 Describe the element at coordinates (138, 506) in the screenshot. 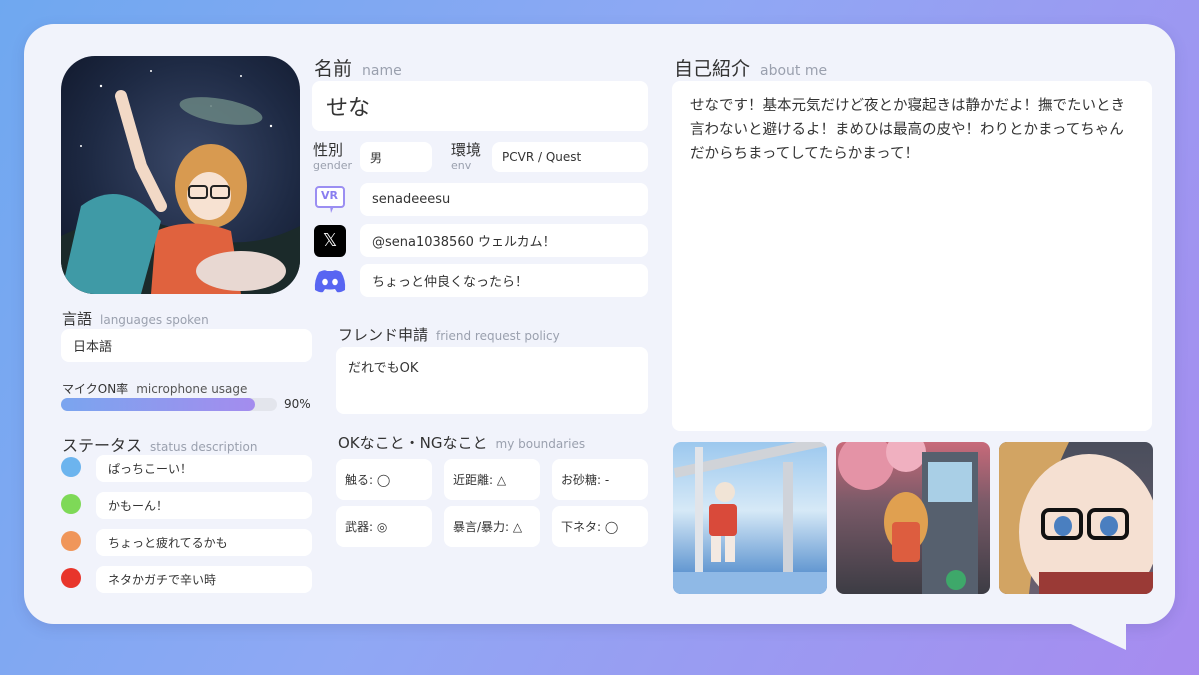

I see `status-item-text: かもーん！` at that location.